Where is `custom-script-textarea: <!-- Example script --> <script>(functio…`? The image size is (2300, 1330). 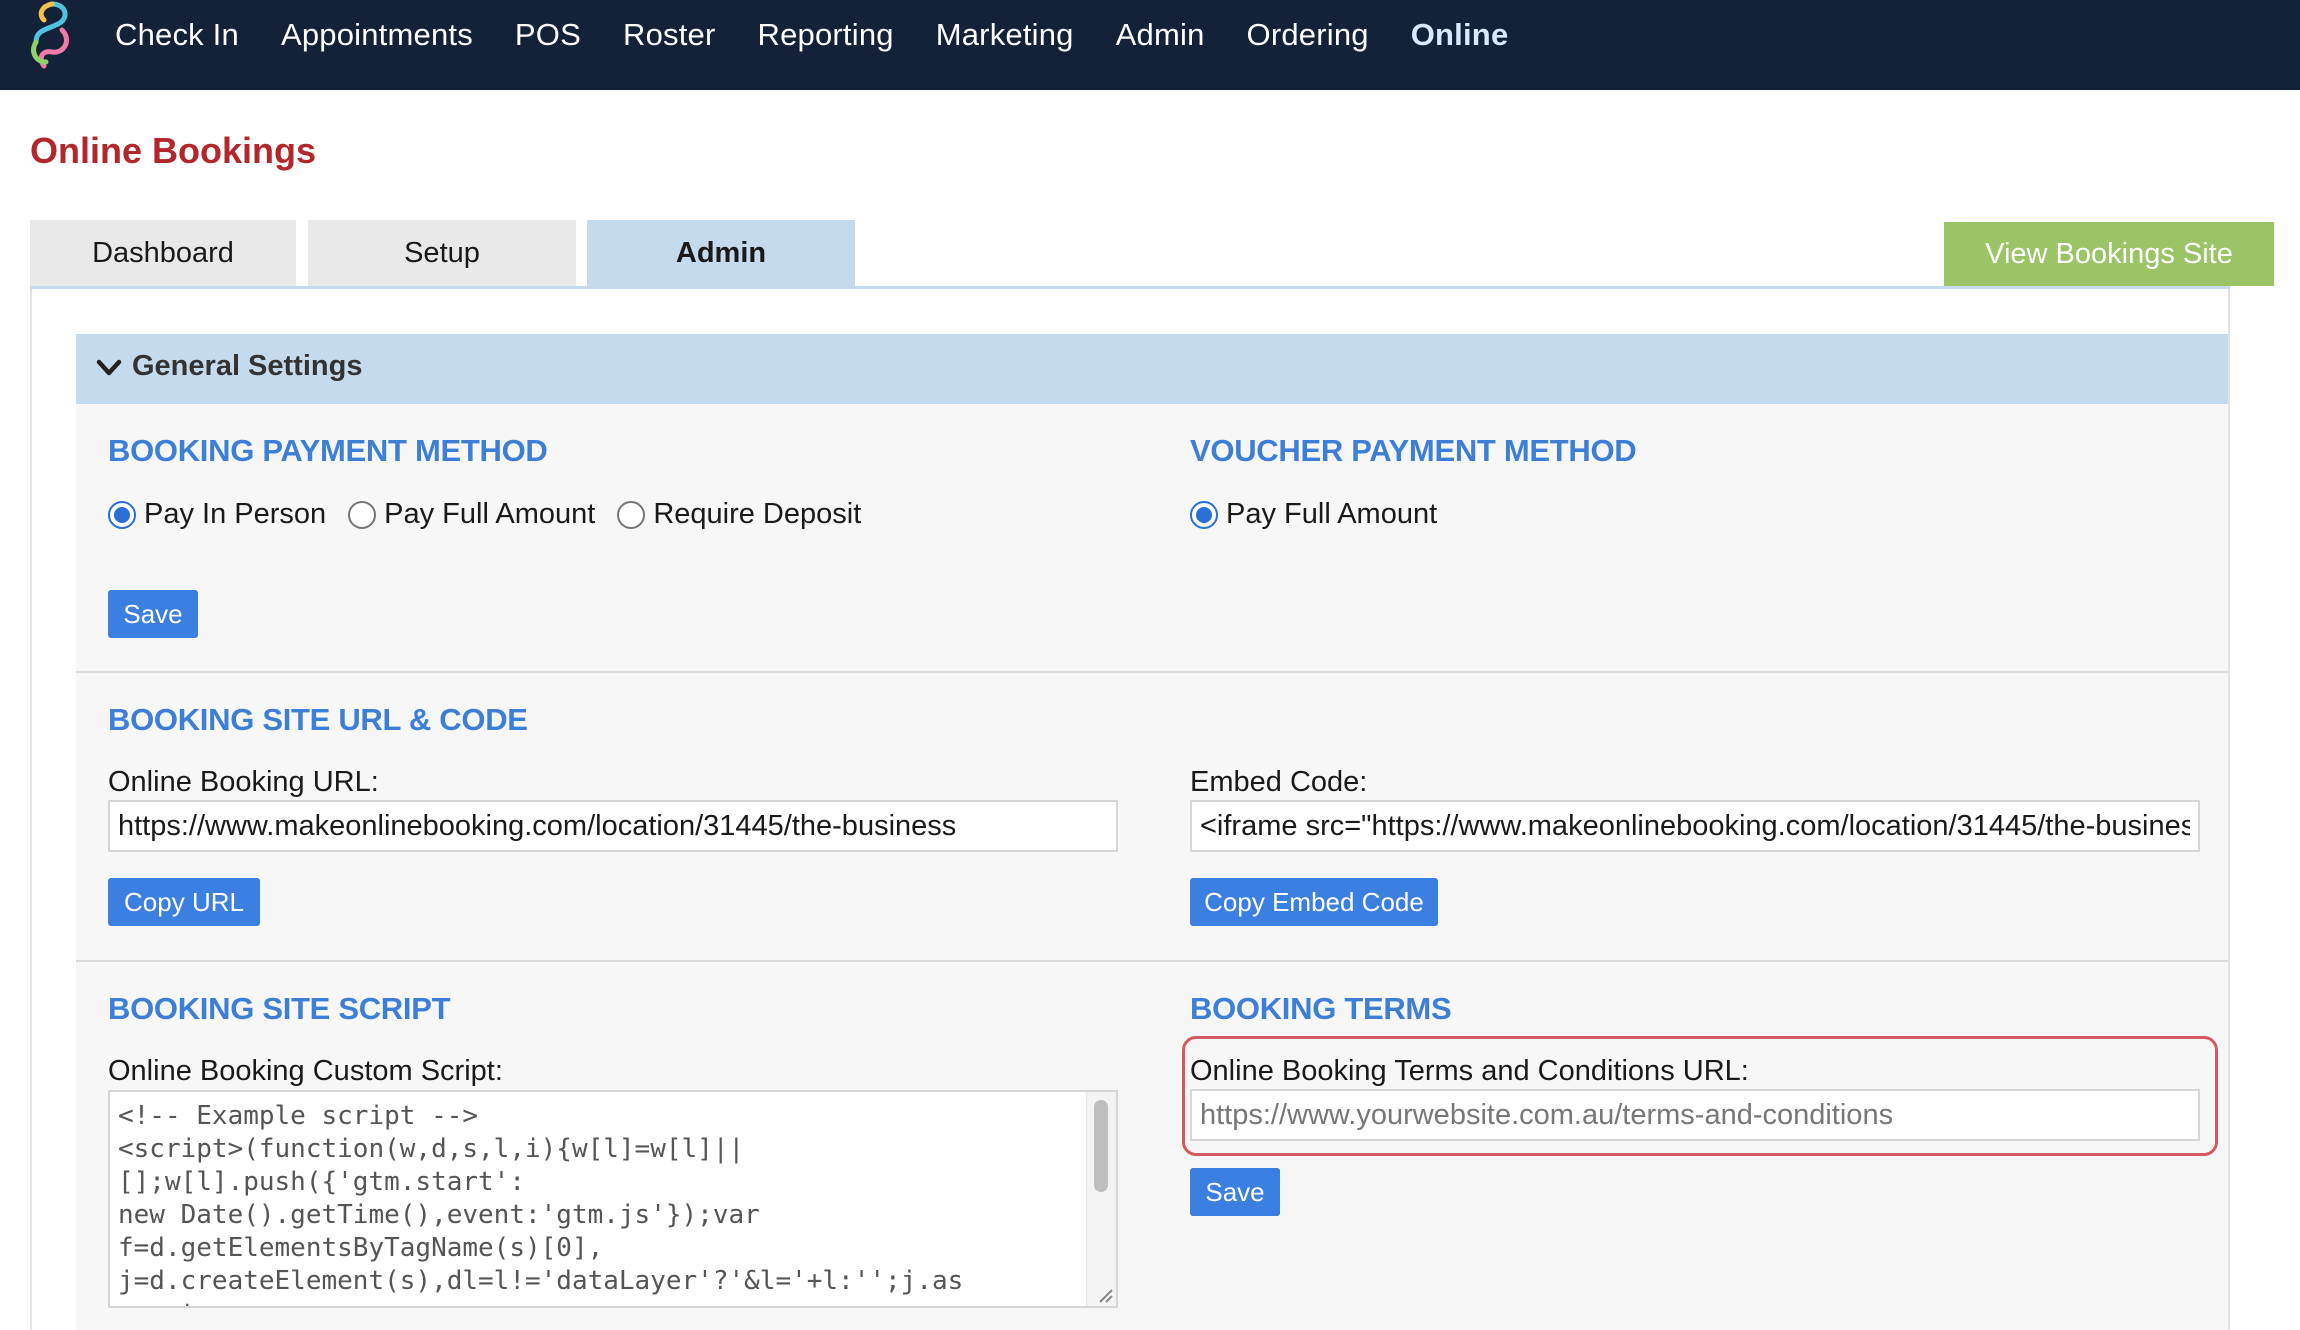
custom-script-textarea: <!-- Example script --> <script>(functio… is located at coordinates (613, 1199).